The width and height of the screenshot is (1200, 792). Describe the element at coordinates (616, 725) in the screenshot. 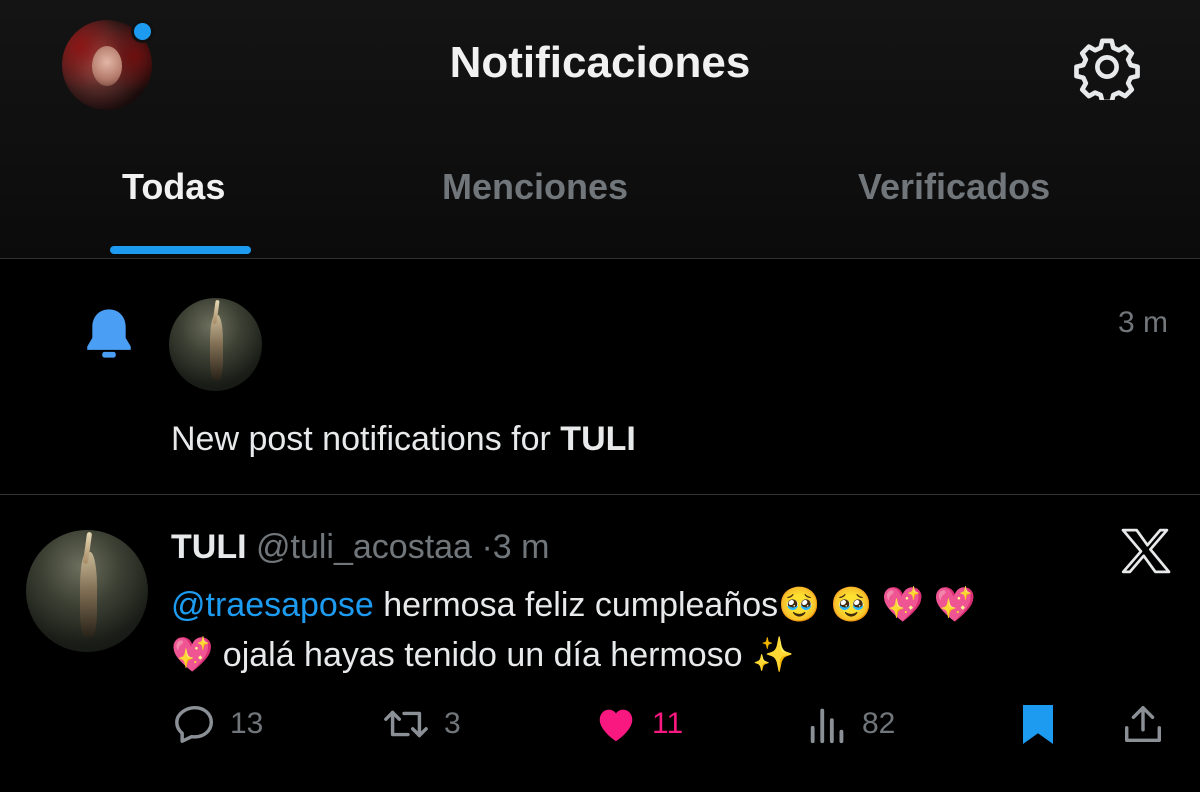

I see `heart-icon` at that location.